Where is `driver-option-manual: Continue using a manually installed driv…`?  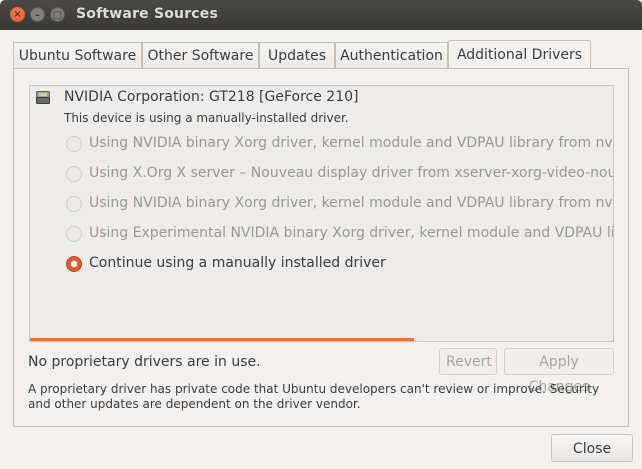 driver-option-manual: Continue using a manually installed driv… is located at coordinates (339, 265).